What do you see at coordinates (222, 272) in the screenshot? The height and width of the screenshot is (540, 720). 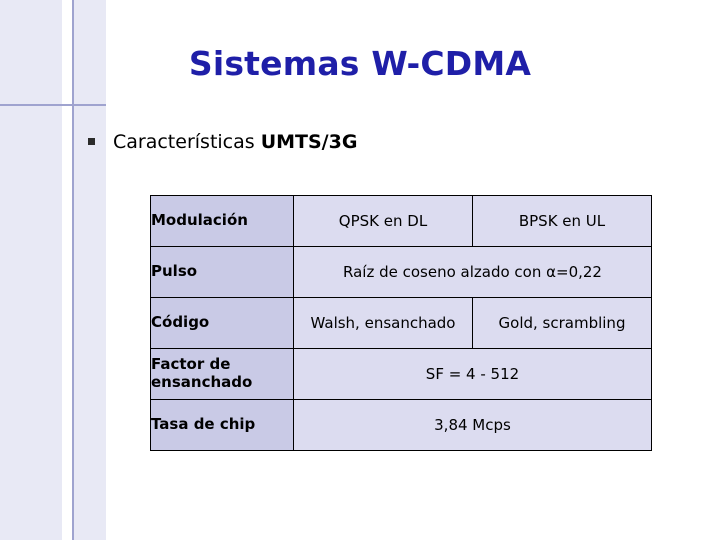 I see `row-label-pulso: Pulso` at bounding box center [222, 272].